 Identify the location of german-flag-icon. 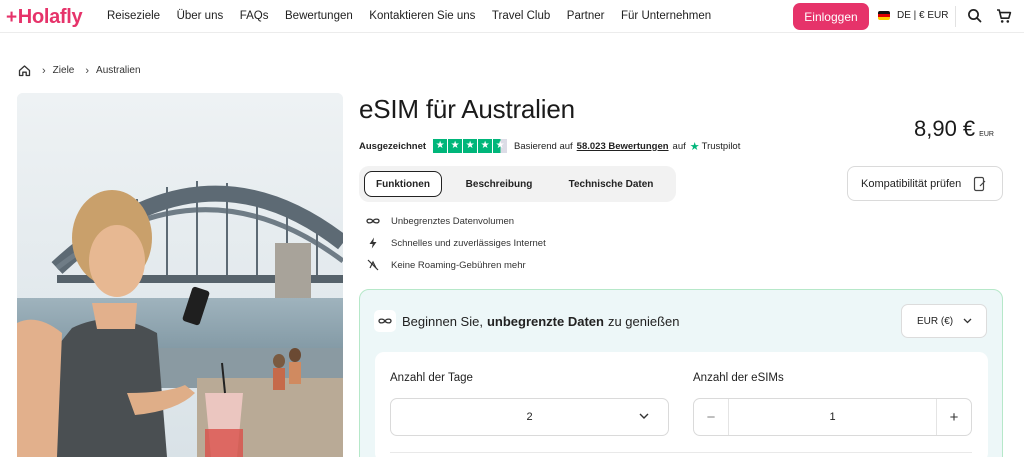
(884, 15).